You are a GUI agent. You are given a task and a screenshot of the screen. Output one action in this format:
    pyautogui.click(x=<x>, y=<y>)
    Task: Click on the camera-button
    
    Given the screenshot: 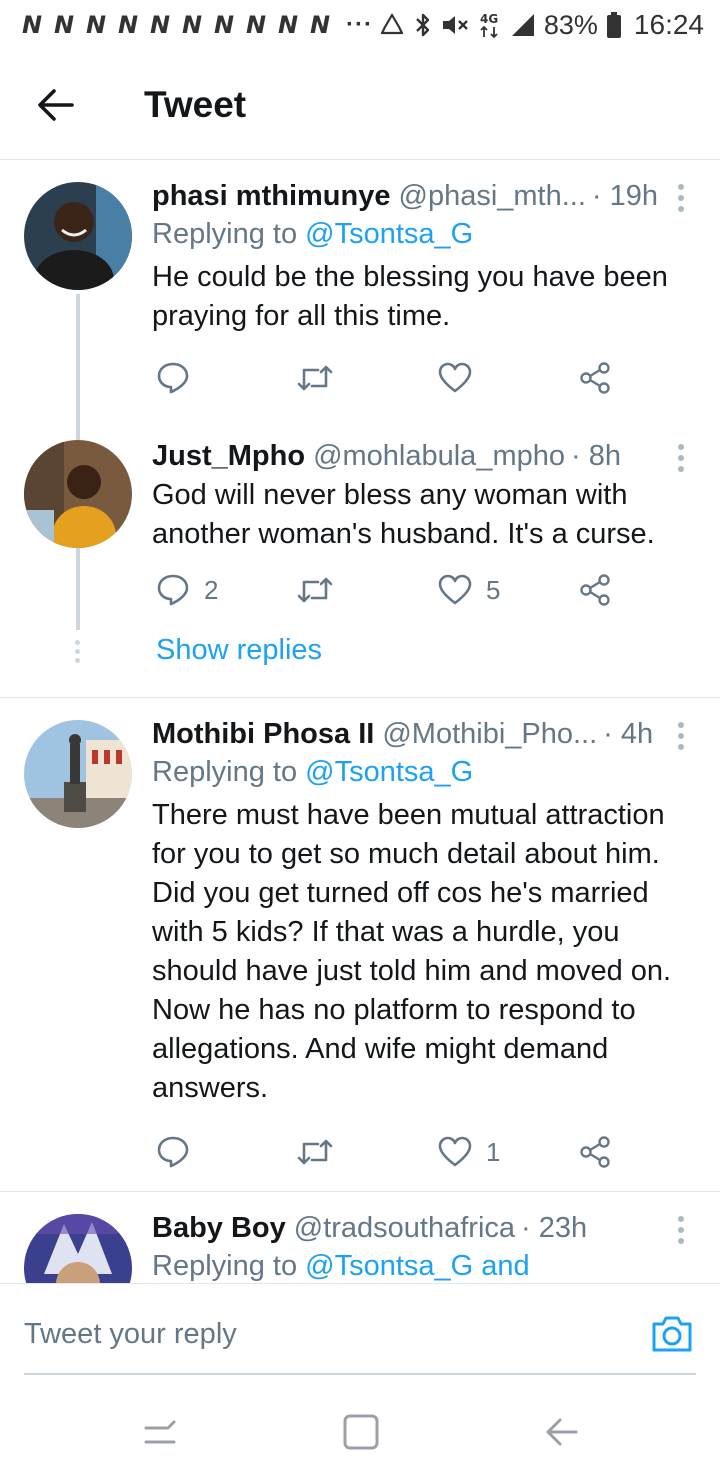 What is the action you would take?
    pyautogui.click(x=672, y=1334)
    